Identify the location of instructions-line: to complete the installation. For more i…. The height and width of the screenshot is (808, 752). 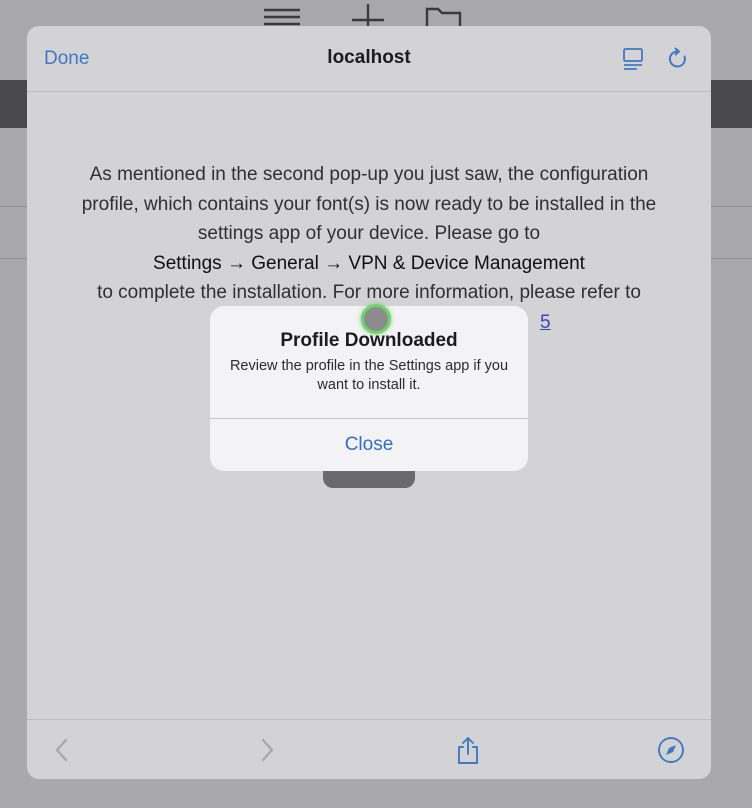
(369, 292).